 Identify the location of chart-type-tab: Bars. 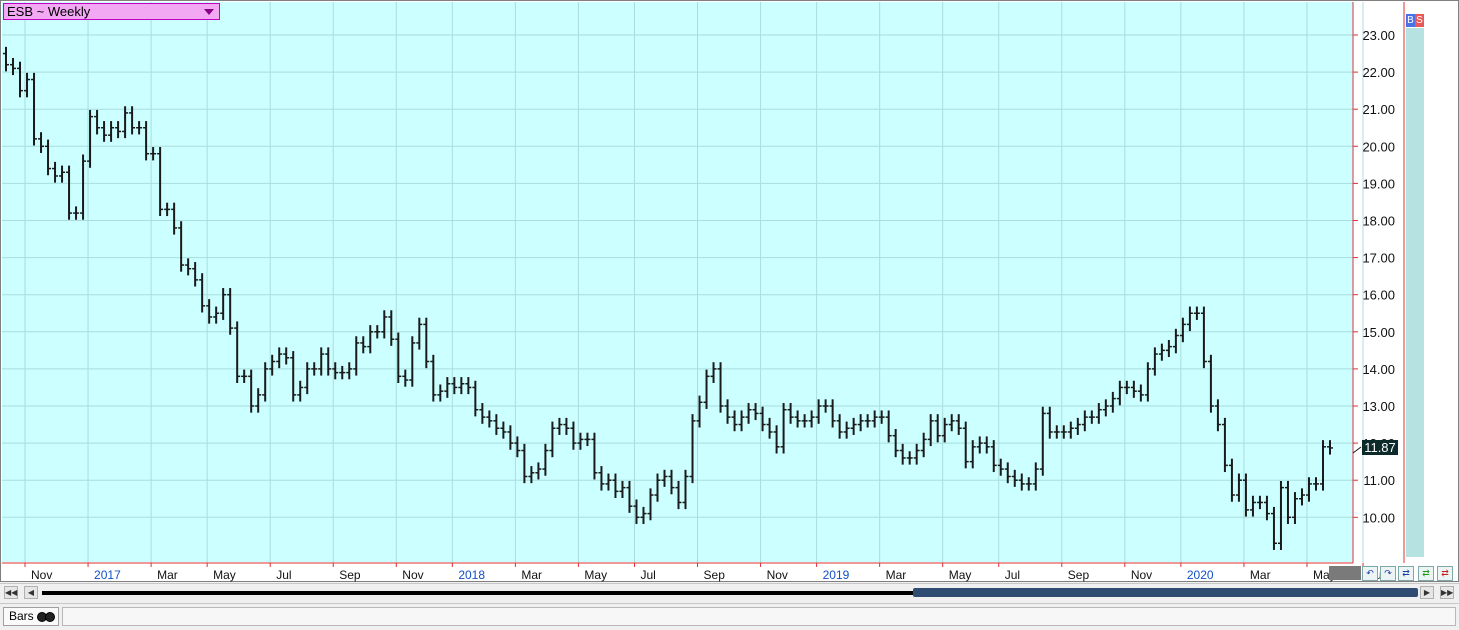
(31, 616).